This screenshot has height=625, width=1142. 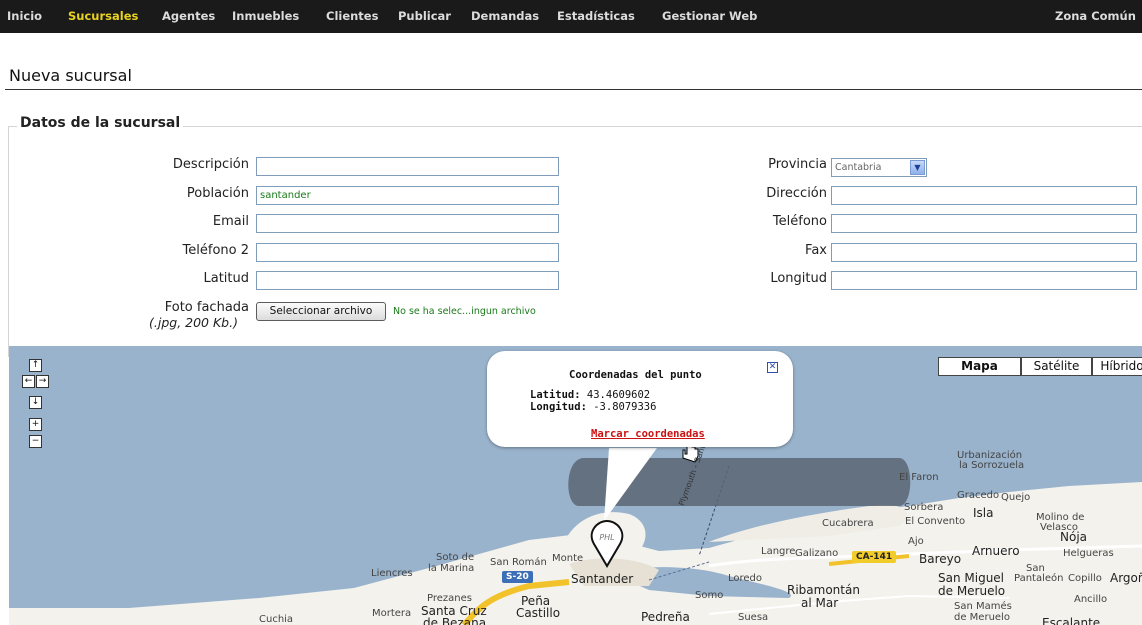 What do you see at coordinates (568, 558) in the screenshot?
I see `place-label: Monte` at bounding box center [568, 558].